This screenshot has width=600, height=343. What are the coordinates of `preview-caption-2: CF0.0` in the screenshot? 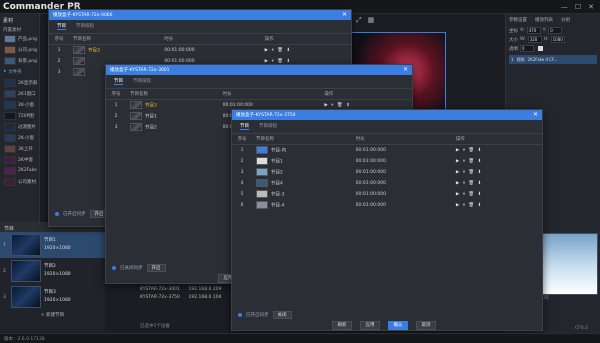 It's located at (581, 328).